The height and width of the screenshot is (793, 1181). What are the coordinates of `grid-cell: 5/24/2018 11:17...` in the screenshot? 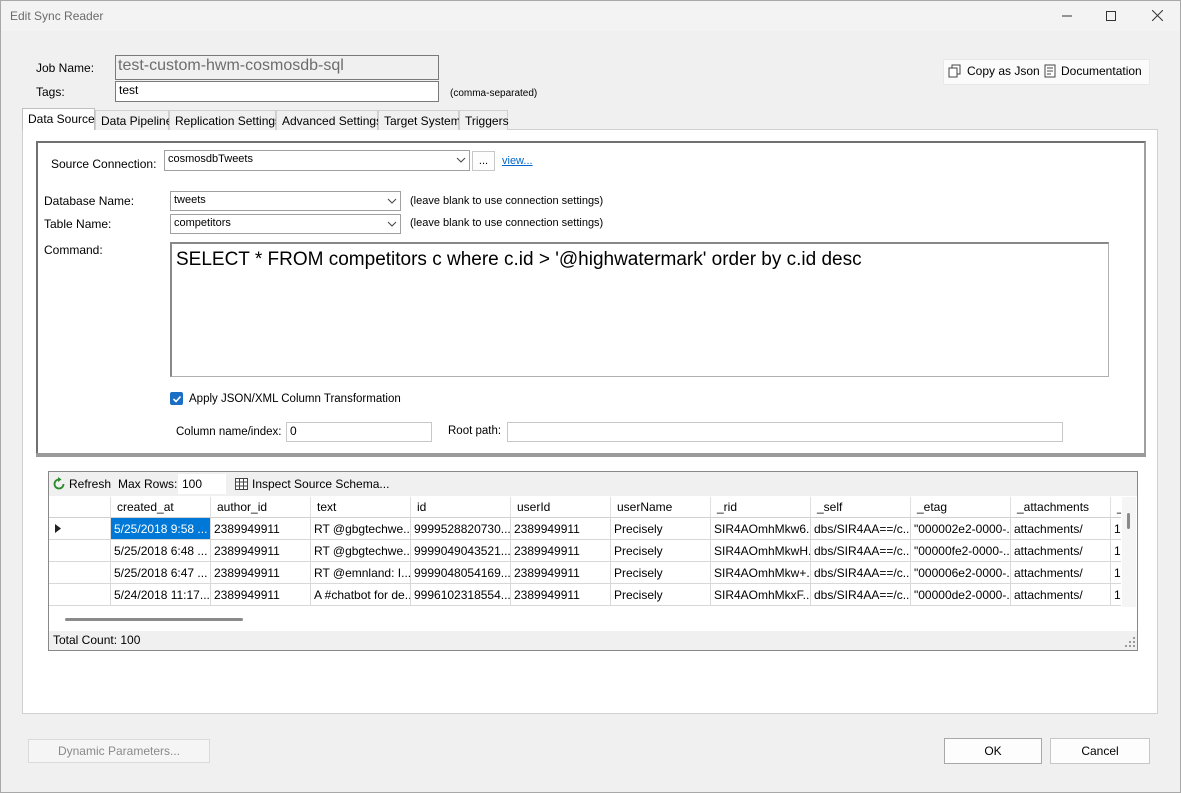 It's located at (161, 595).